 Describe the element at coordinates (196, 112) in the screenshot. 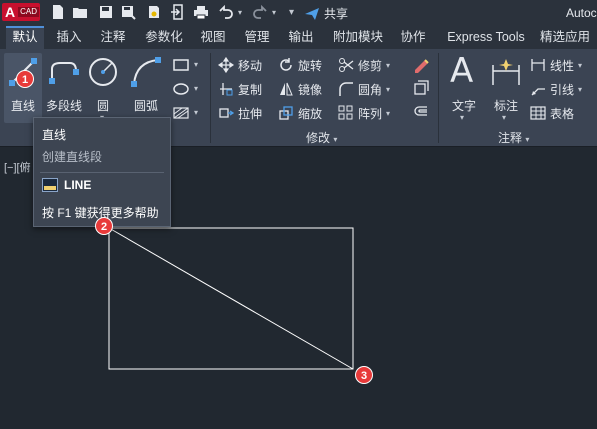

I see `hatch-dropdown-icon: ▾` at that location.